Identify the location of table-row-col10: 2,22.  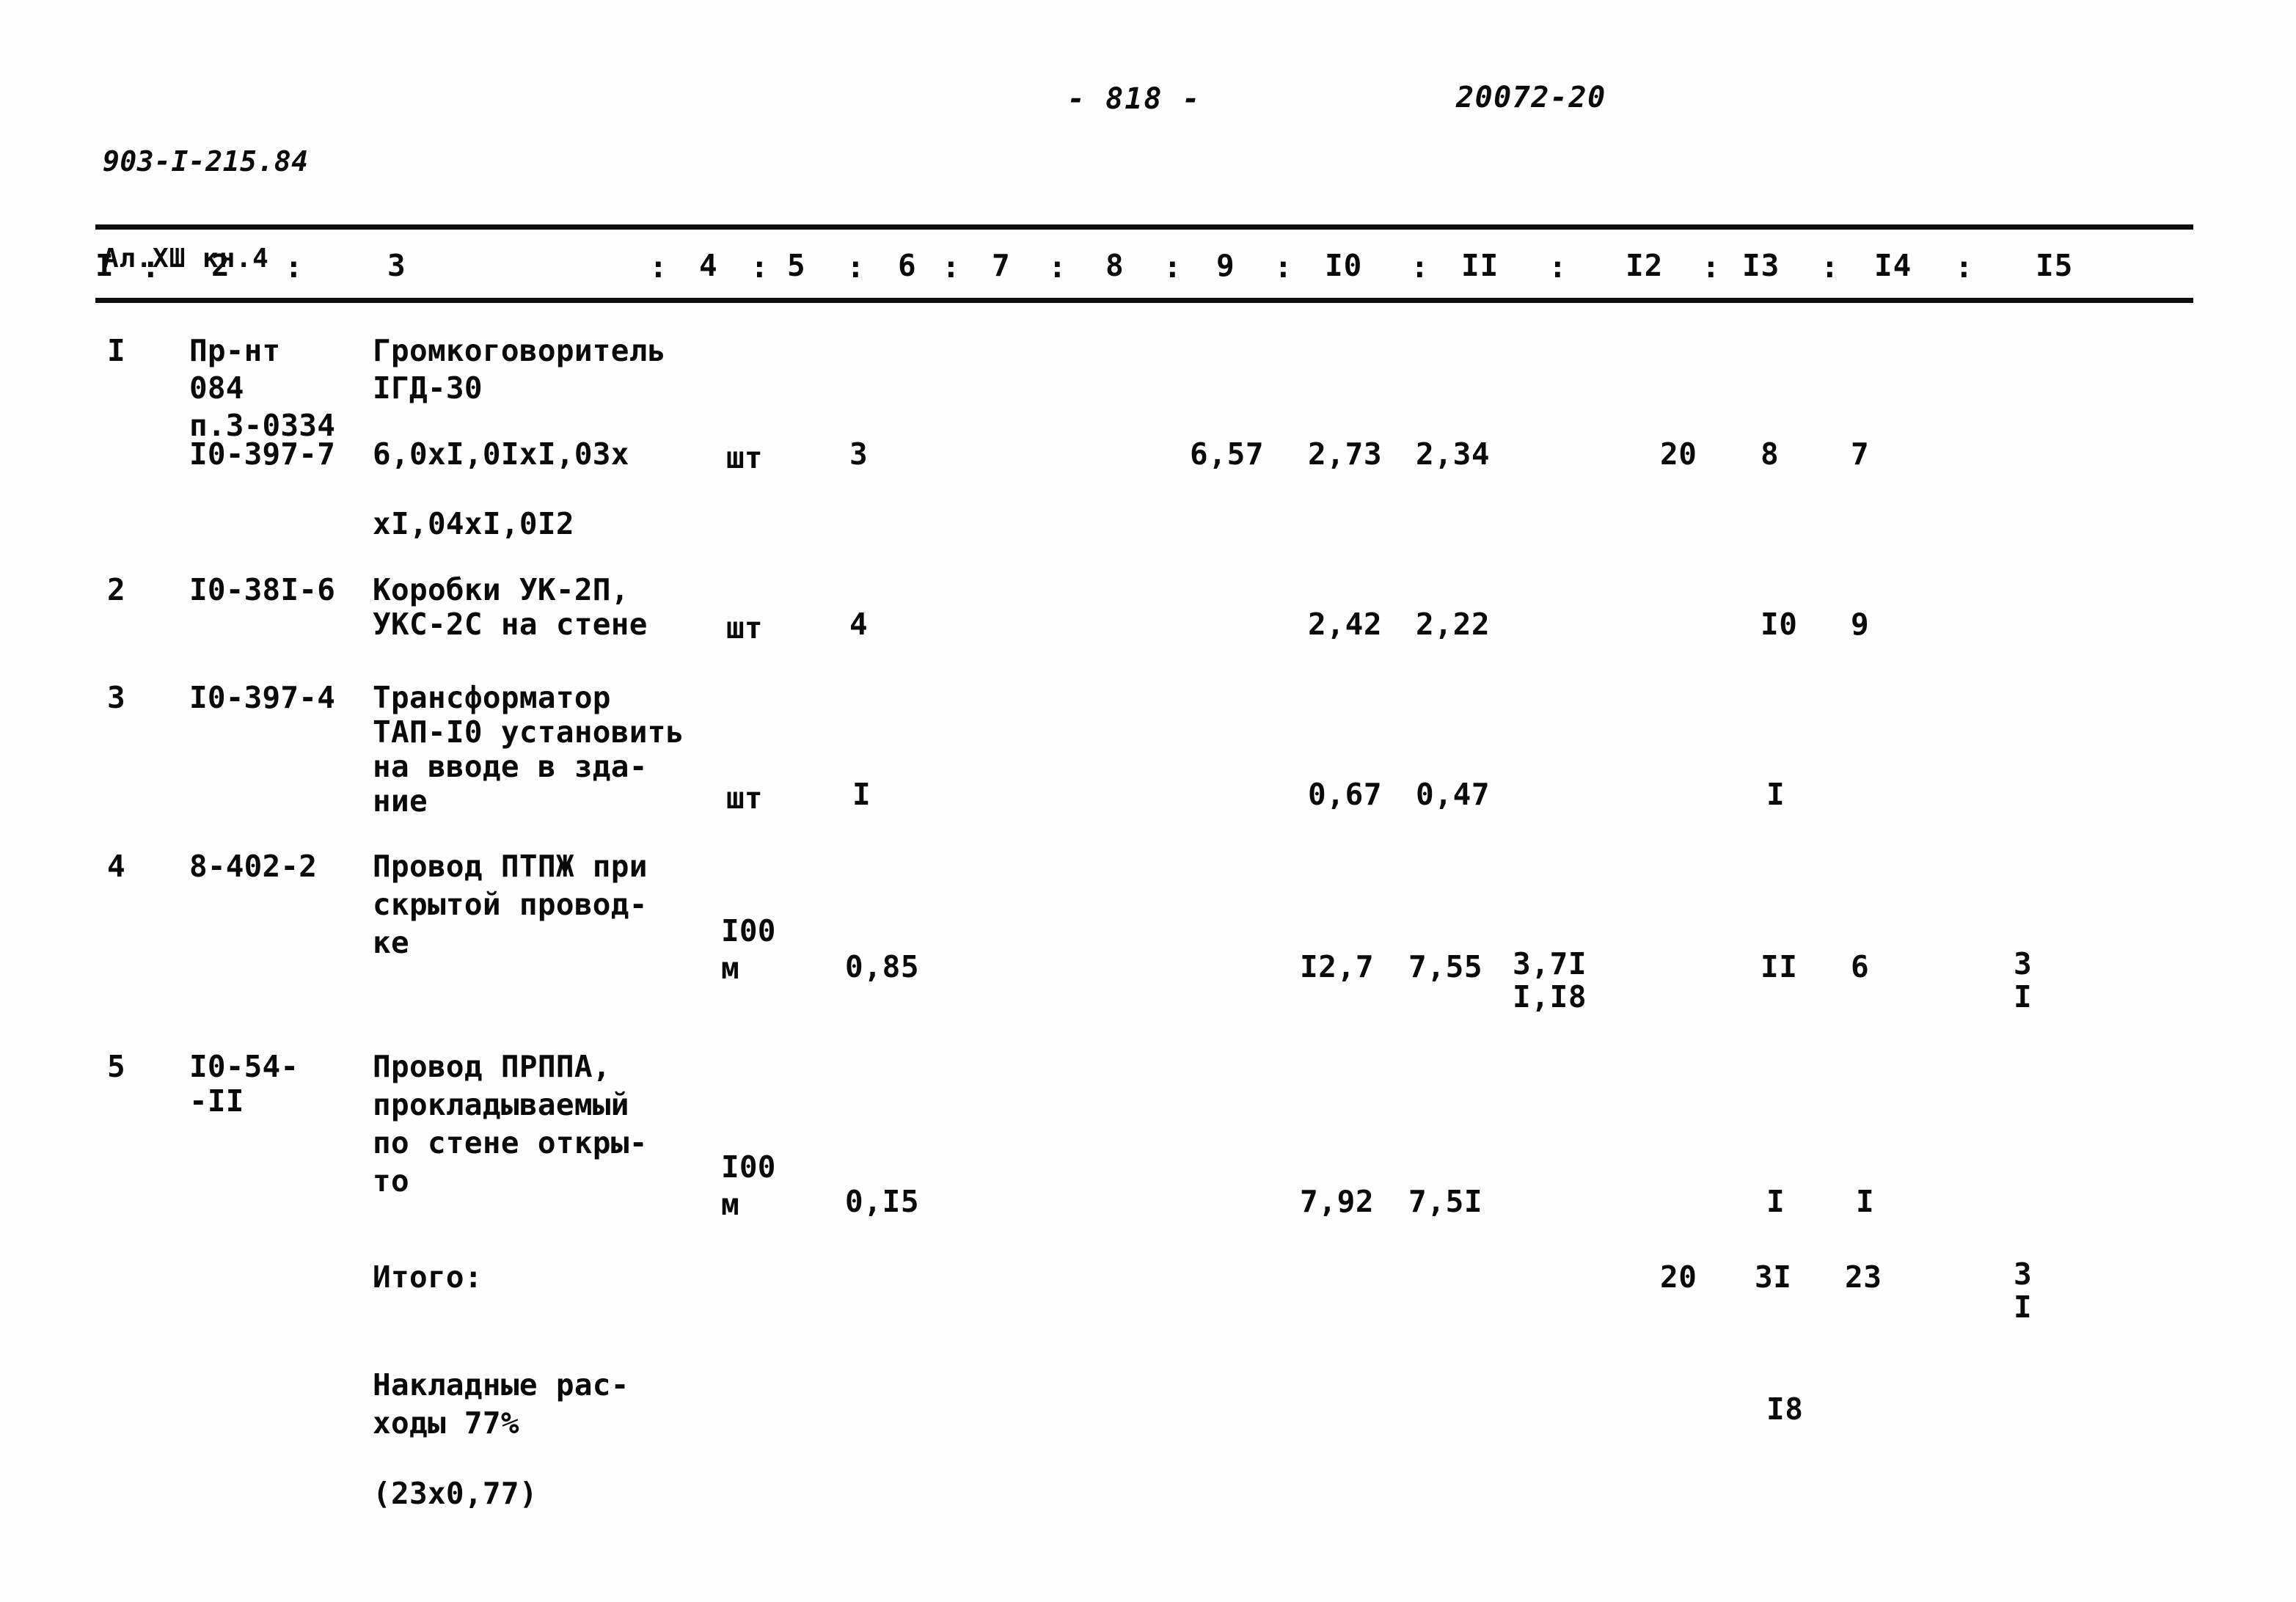
(1453, 624).